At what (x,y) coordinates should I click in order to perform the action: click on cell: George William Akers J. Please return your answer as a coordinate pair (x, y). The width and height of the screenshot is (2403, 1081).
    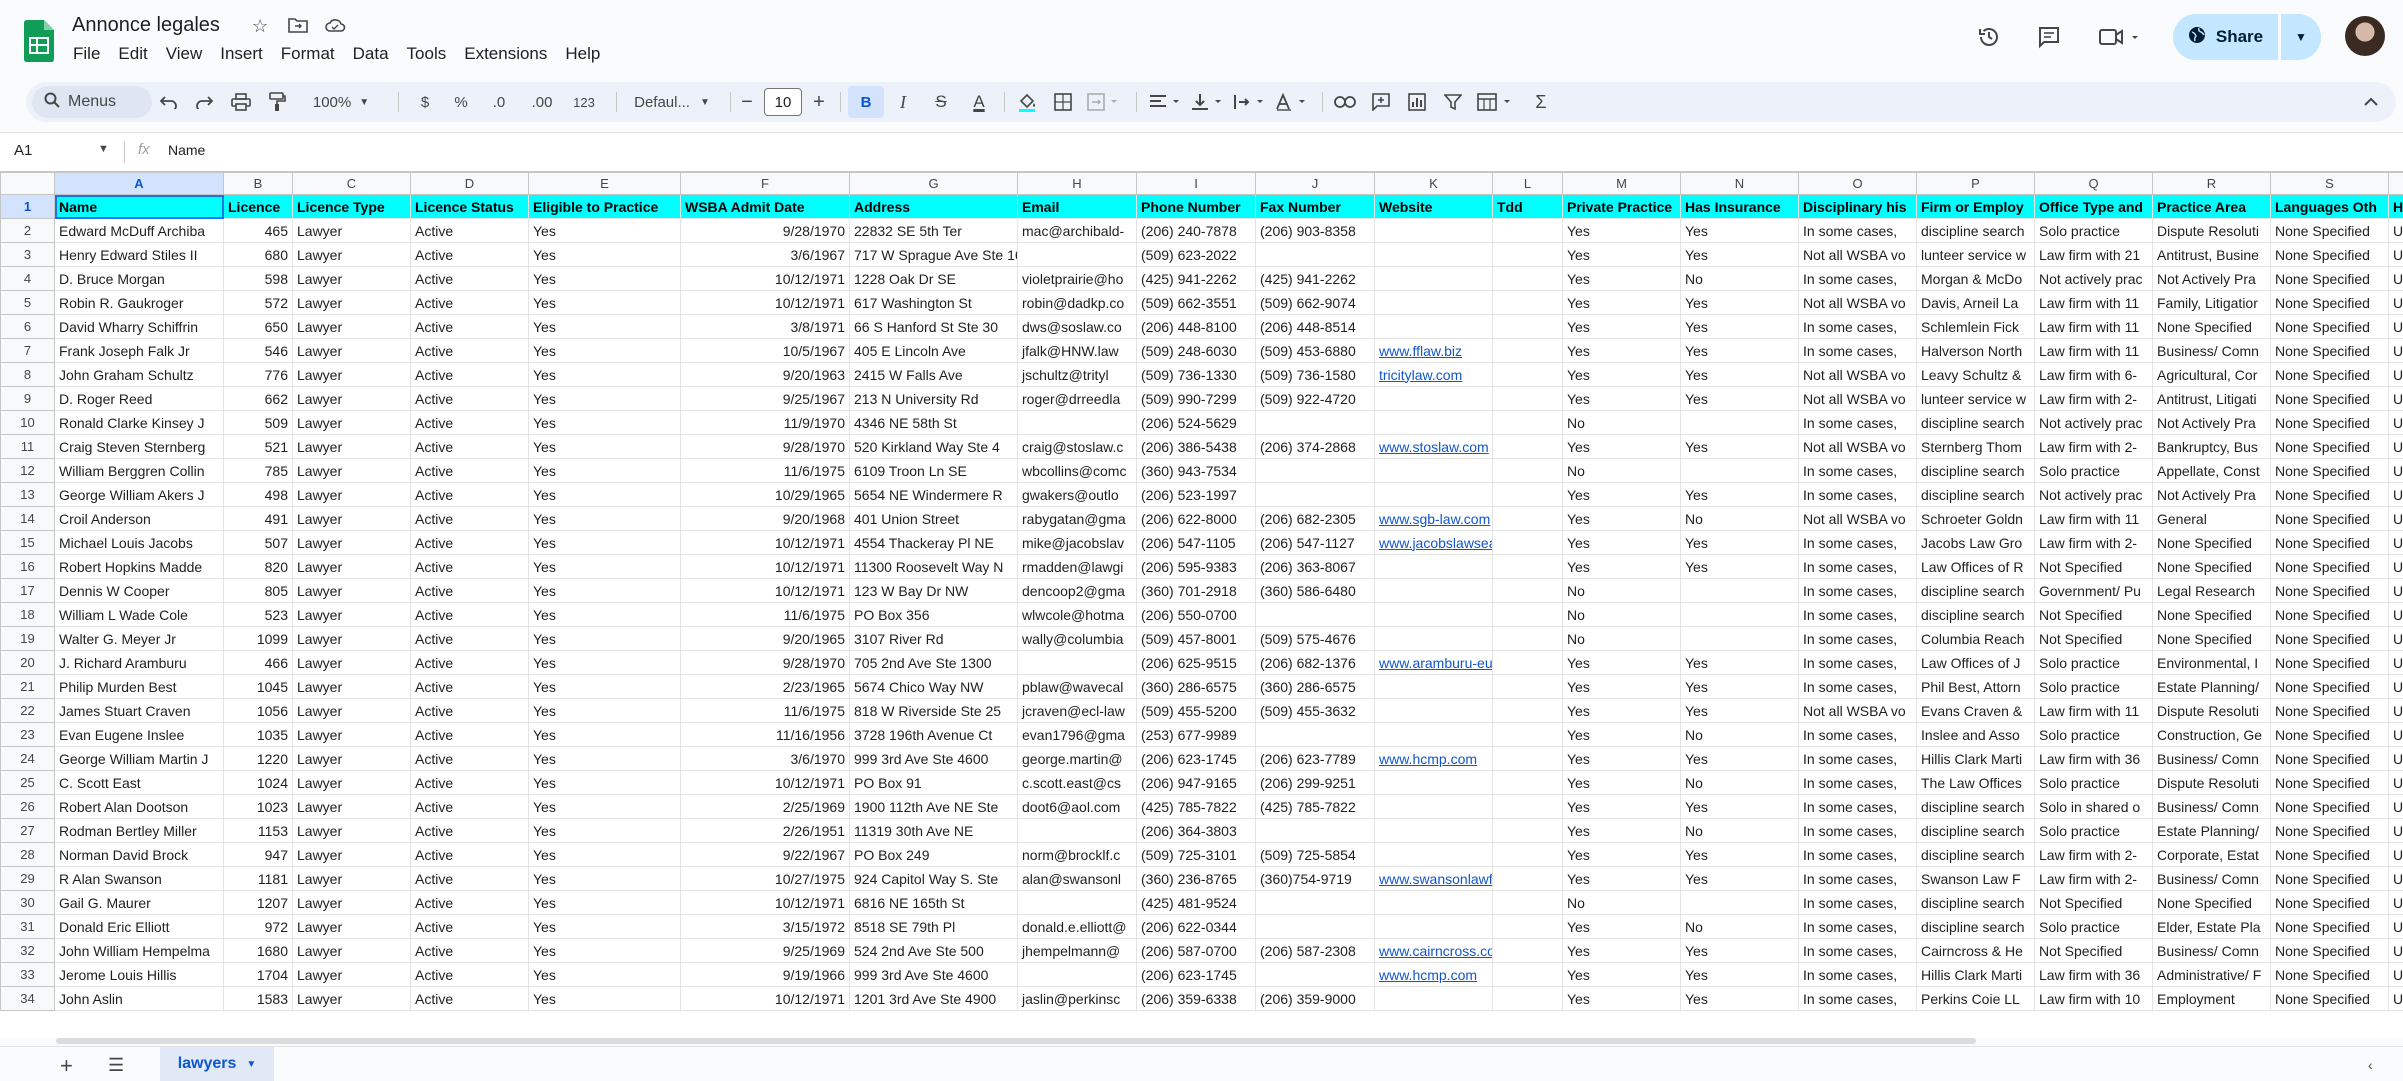
    Looking at the image, I should click on (139, 495).